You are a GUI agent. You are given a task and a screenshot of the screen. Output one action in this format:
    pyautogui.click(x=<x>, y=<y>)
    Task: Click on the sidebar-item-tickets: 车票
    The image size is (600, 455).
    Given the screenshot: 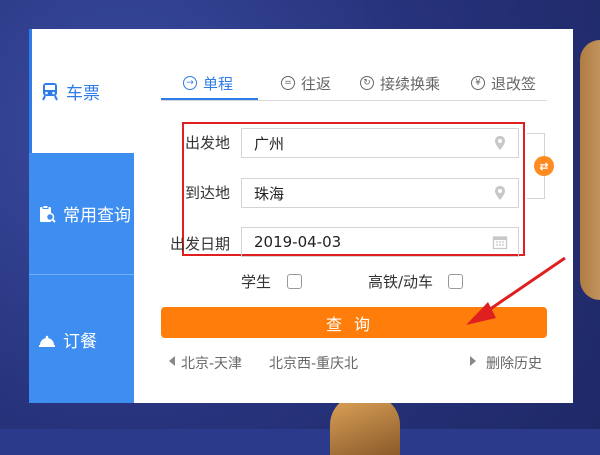 What is the action you would take?
    pyautogui.click(x=81, y=91)
    